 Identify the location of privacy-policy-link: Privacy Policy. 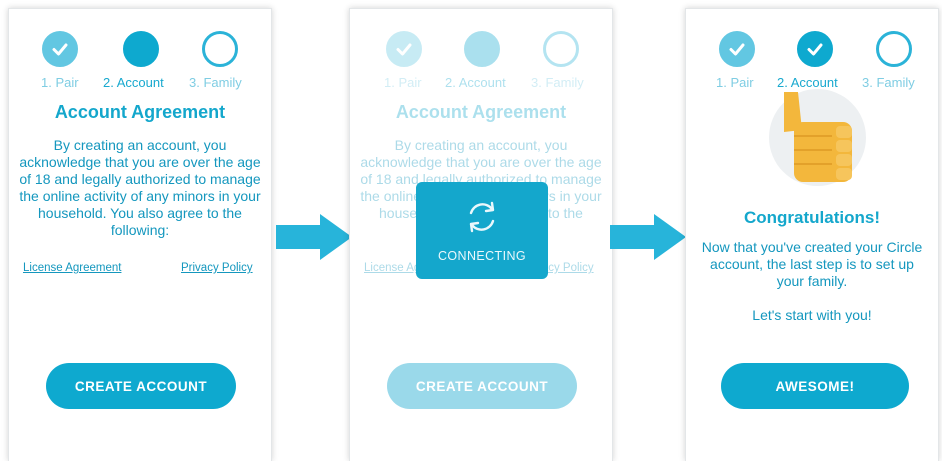
(217, 268).